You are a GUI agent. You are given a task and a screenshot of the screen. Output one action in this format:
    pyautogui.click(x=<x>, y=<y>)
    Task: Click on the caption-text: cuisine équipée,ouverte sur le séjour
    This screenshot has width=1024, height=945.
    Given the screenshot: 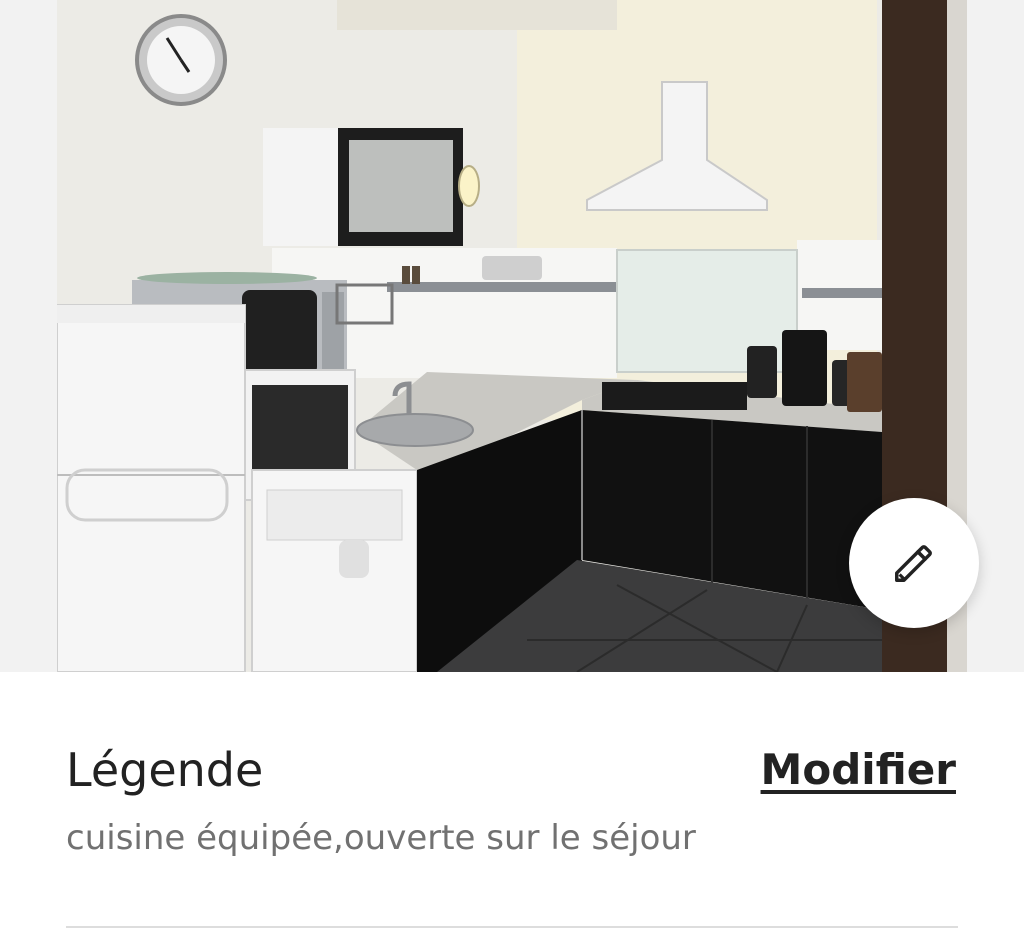 What is the action you would take?
    pyautogui.click(x=381, y=838)
    